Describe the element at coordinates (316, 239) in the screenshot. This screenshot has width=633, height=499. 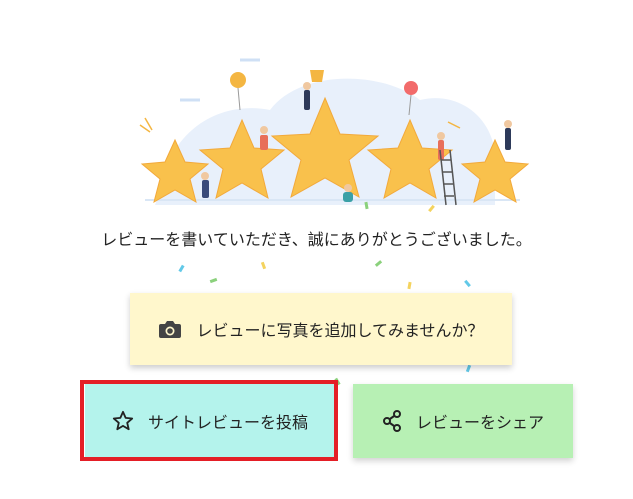
I see `thank-you-message: レビューを書いていただき、誠にありがとうございました。` at that location.